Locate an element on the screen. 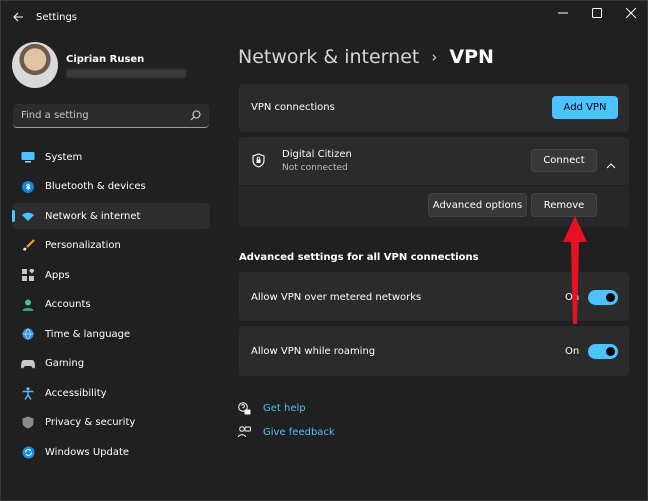 This screenshot has height=501, width=648. sidebar-item-label: System is located at coordinates (64, 157).